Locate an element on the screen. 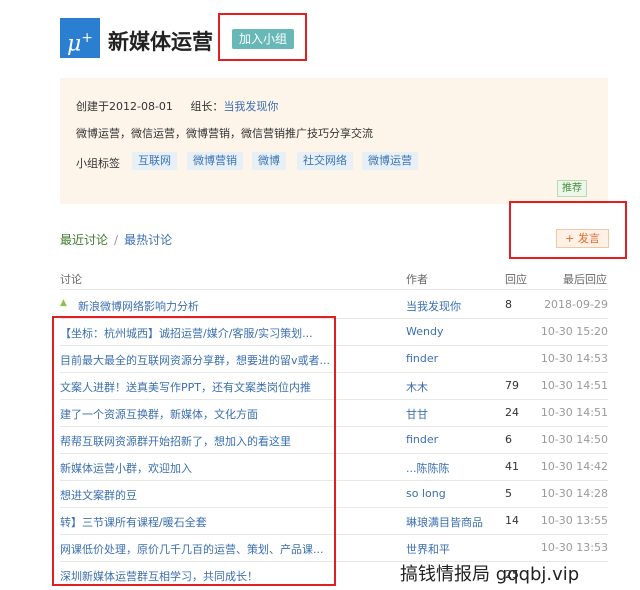 The height and width of the screenshot is (590, 640). author-link: Wendy is located at coordinates (424, 331).